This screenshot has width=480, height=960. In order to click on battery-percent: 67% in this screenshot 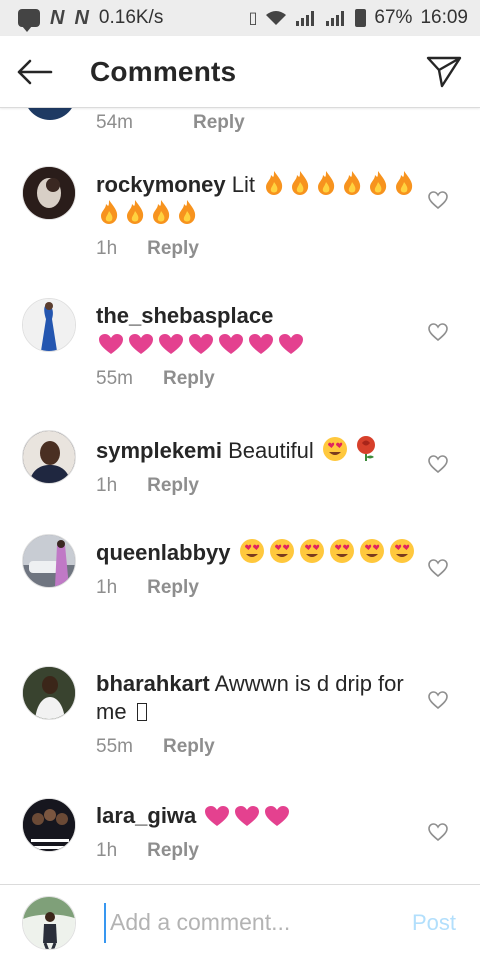, I will do `click(393, 17)`.